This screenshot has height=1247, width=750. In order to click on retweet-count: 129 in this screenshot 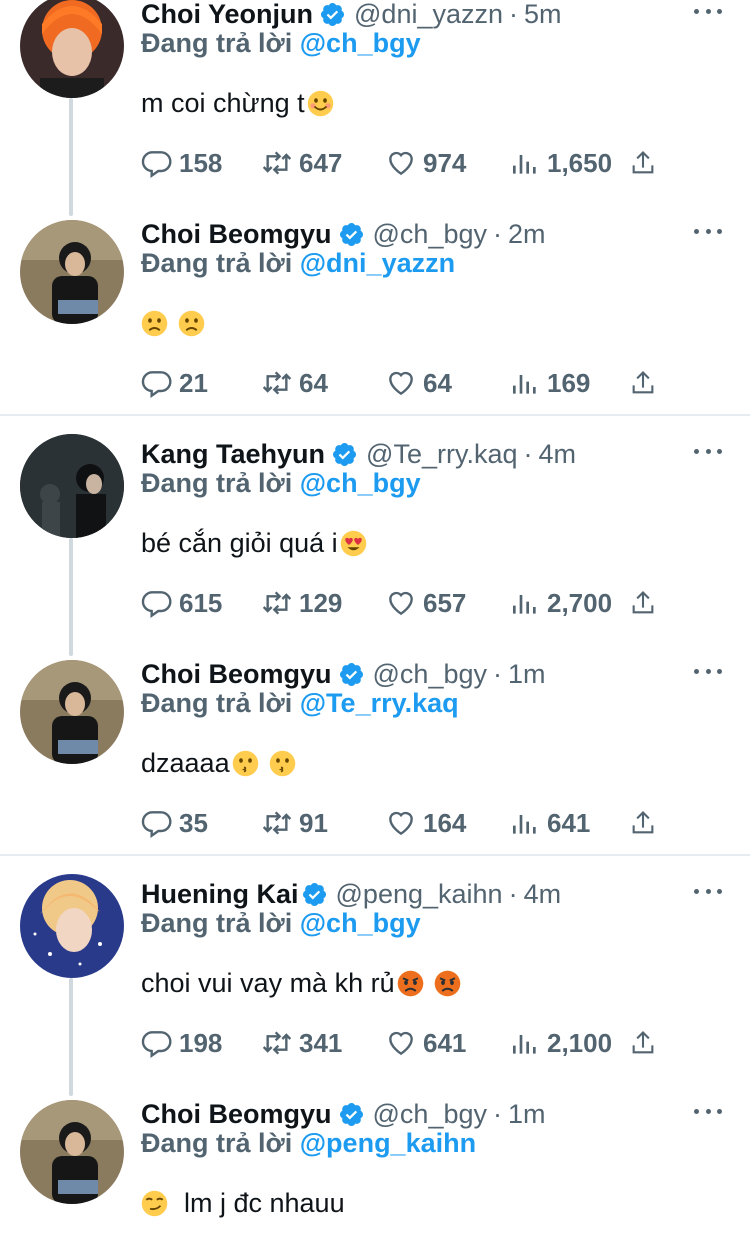, I will do `click(321, 602)`.